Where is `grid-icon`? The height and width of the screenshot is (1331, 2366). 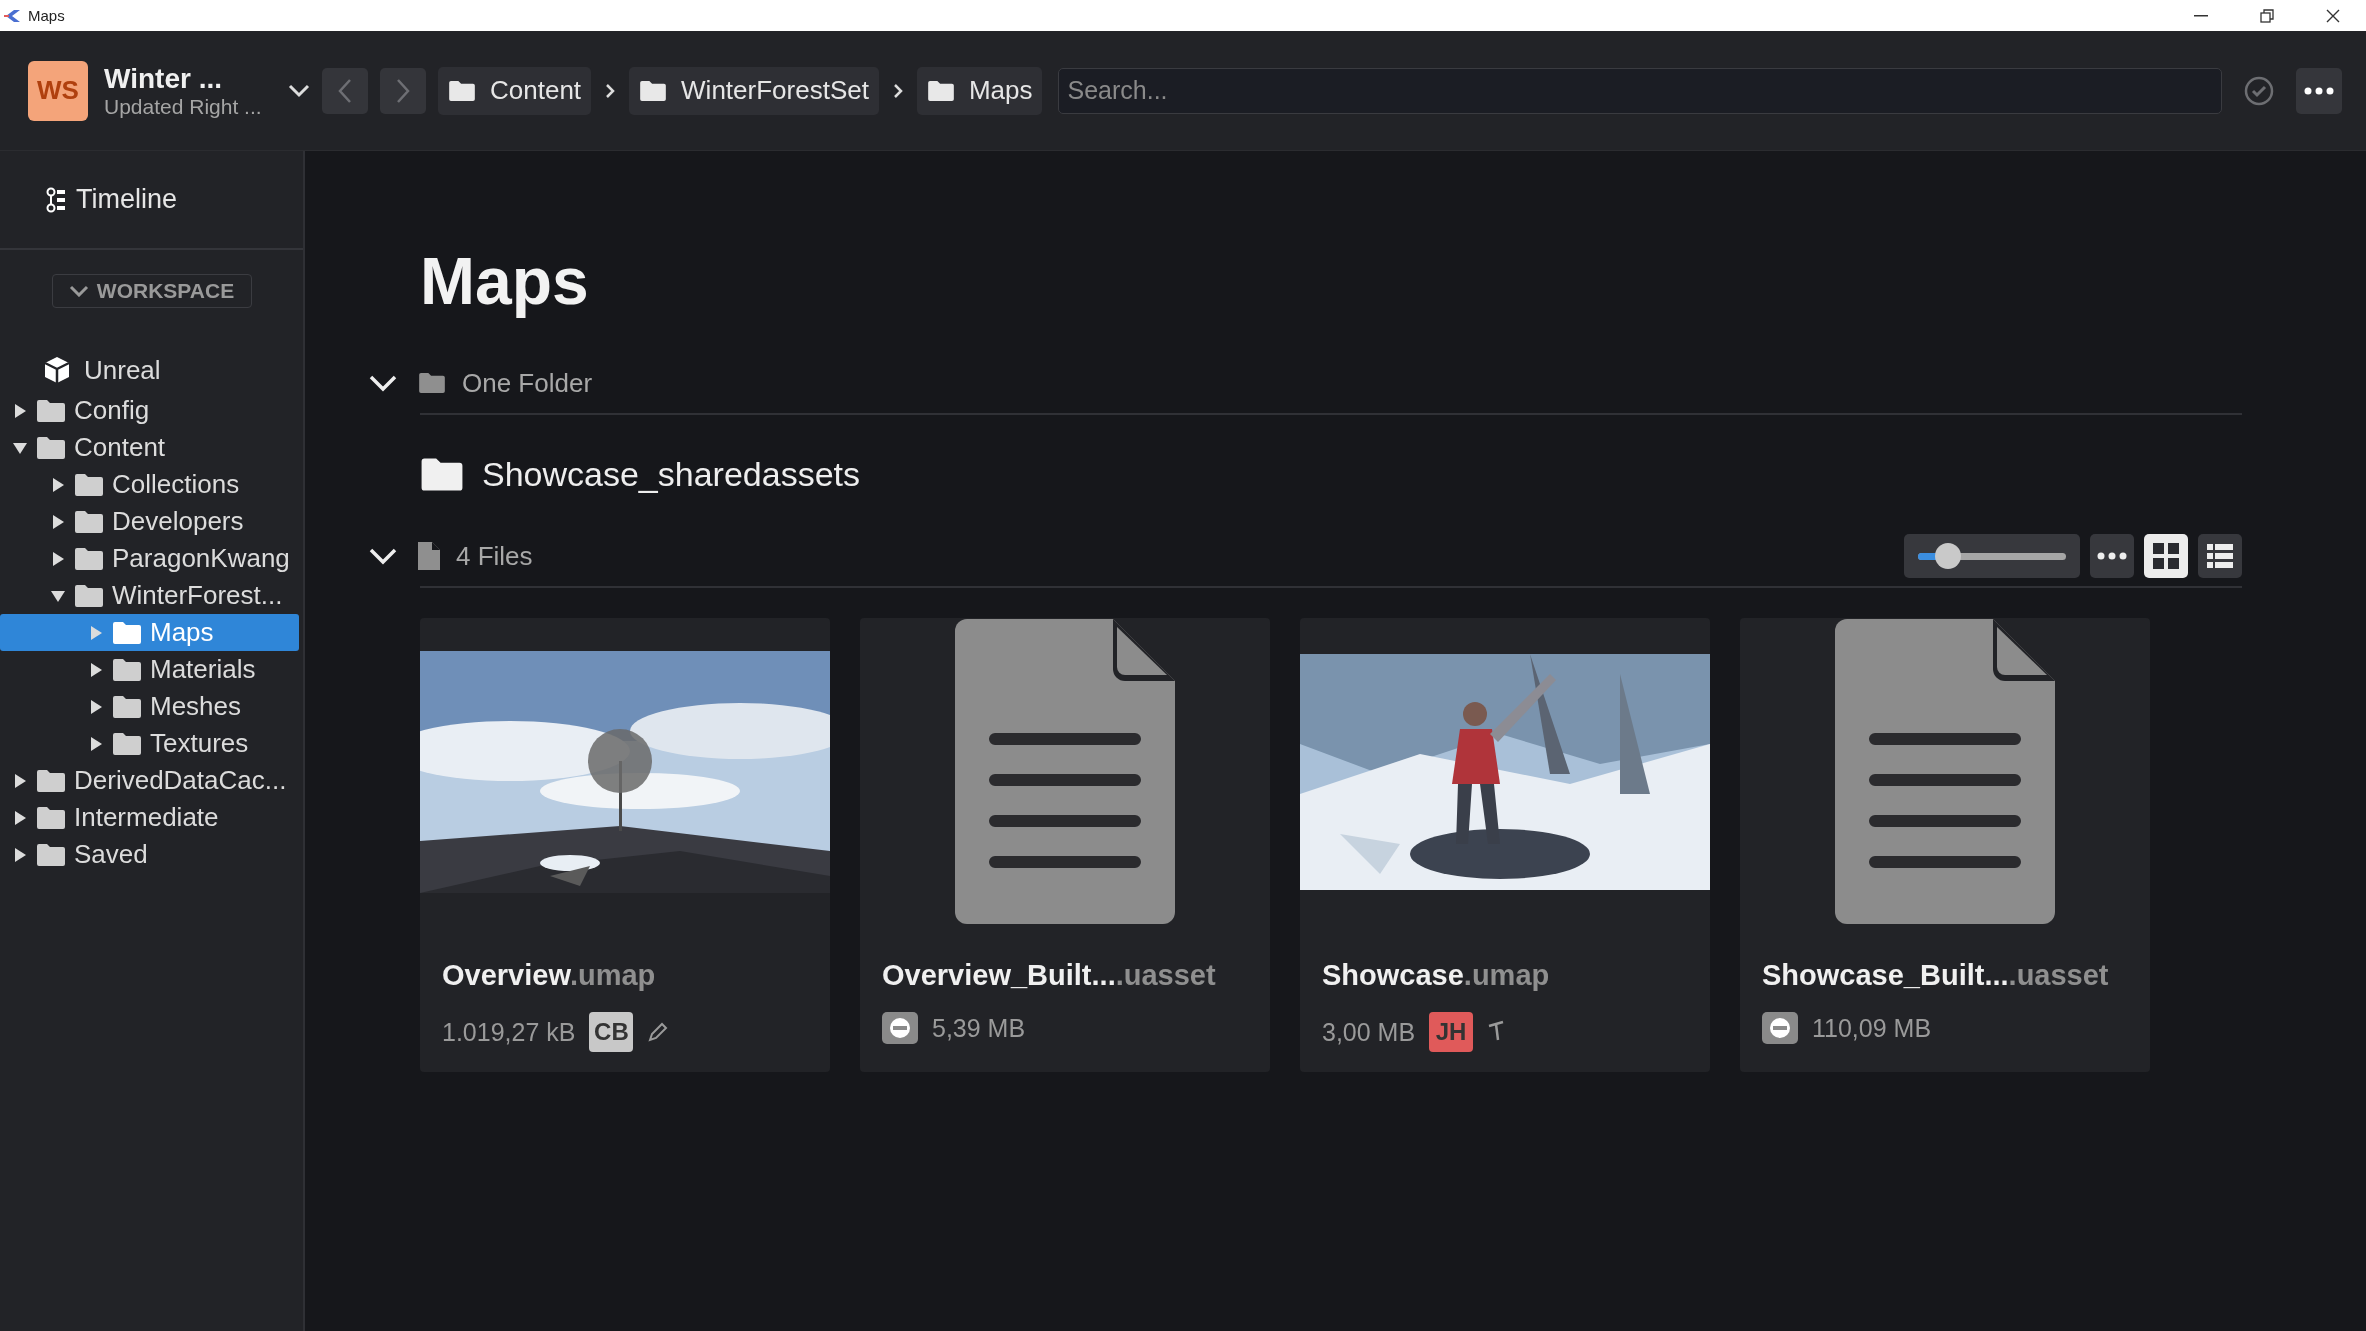 grid-icon is located at coordinates (2166, 556).